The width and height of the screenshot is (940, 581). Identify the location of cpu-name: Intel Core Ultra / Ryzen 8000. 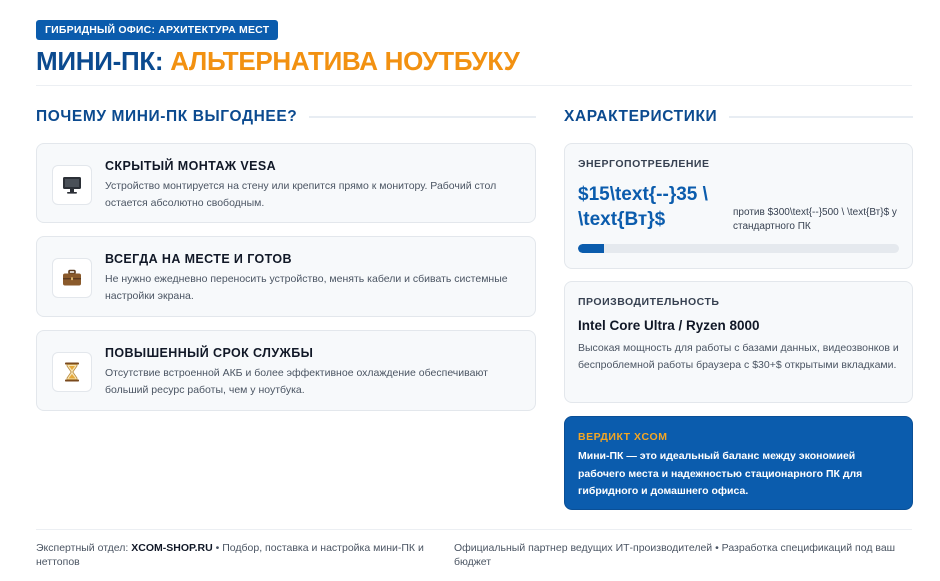
(669, 325).